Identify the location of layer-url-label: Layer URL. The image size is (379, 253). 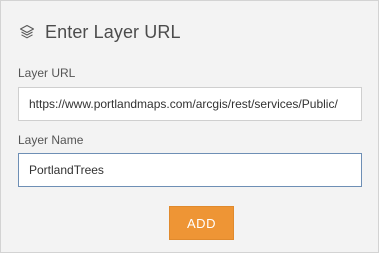
(47, 73).